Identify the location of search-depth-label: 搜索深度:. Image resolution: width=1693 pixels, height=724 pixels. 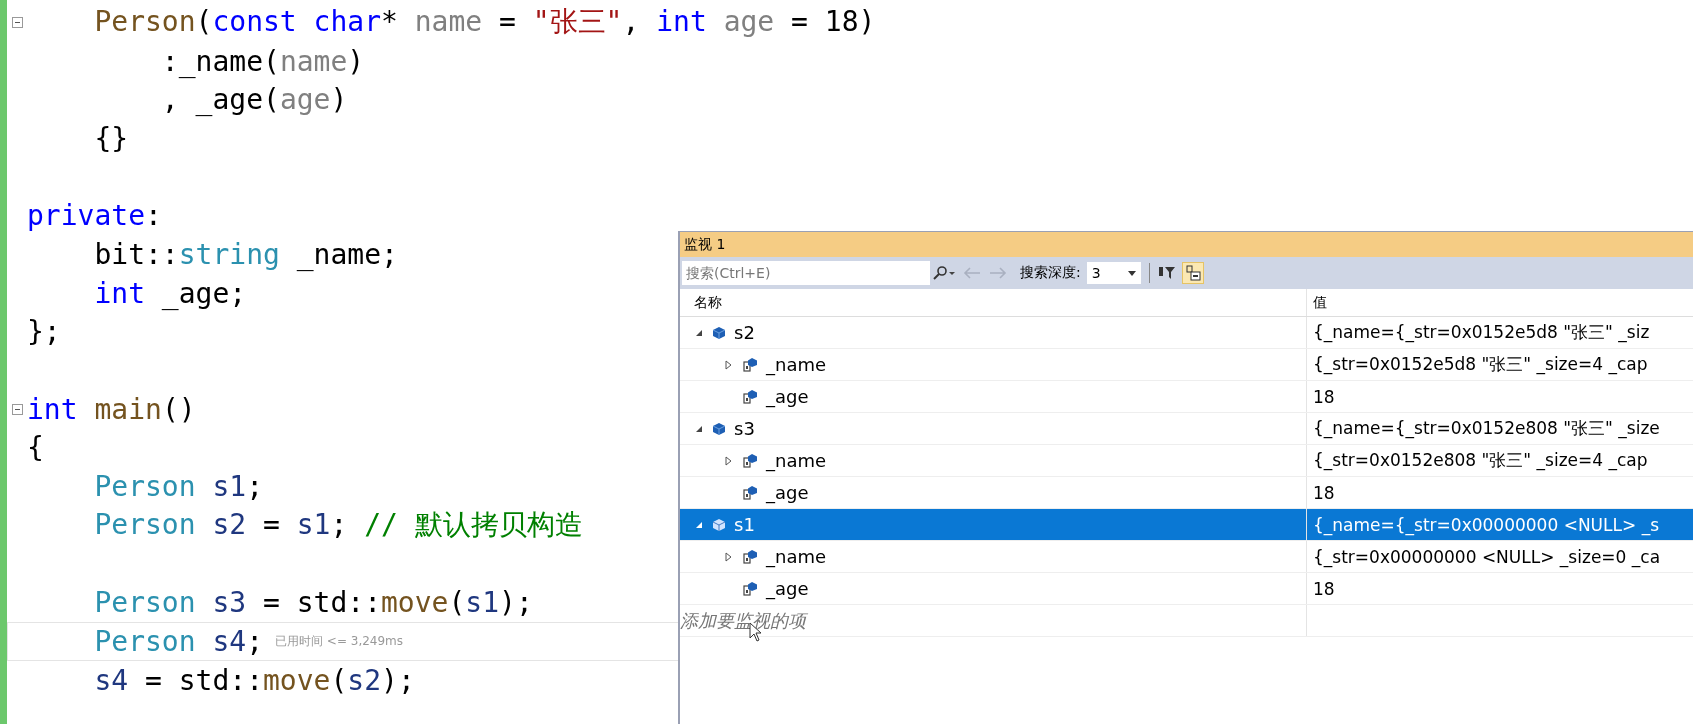
(1050, 273).